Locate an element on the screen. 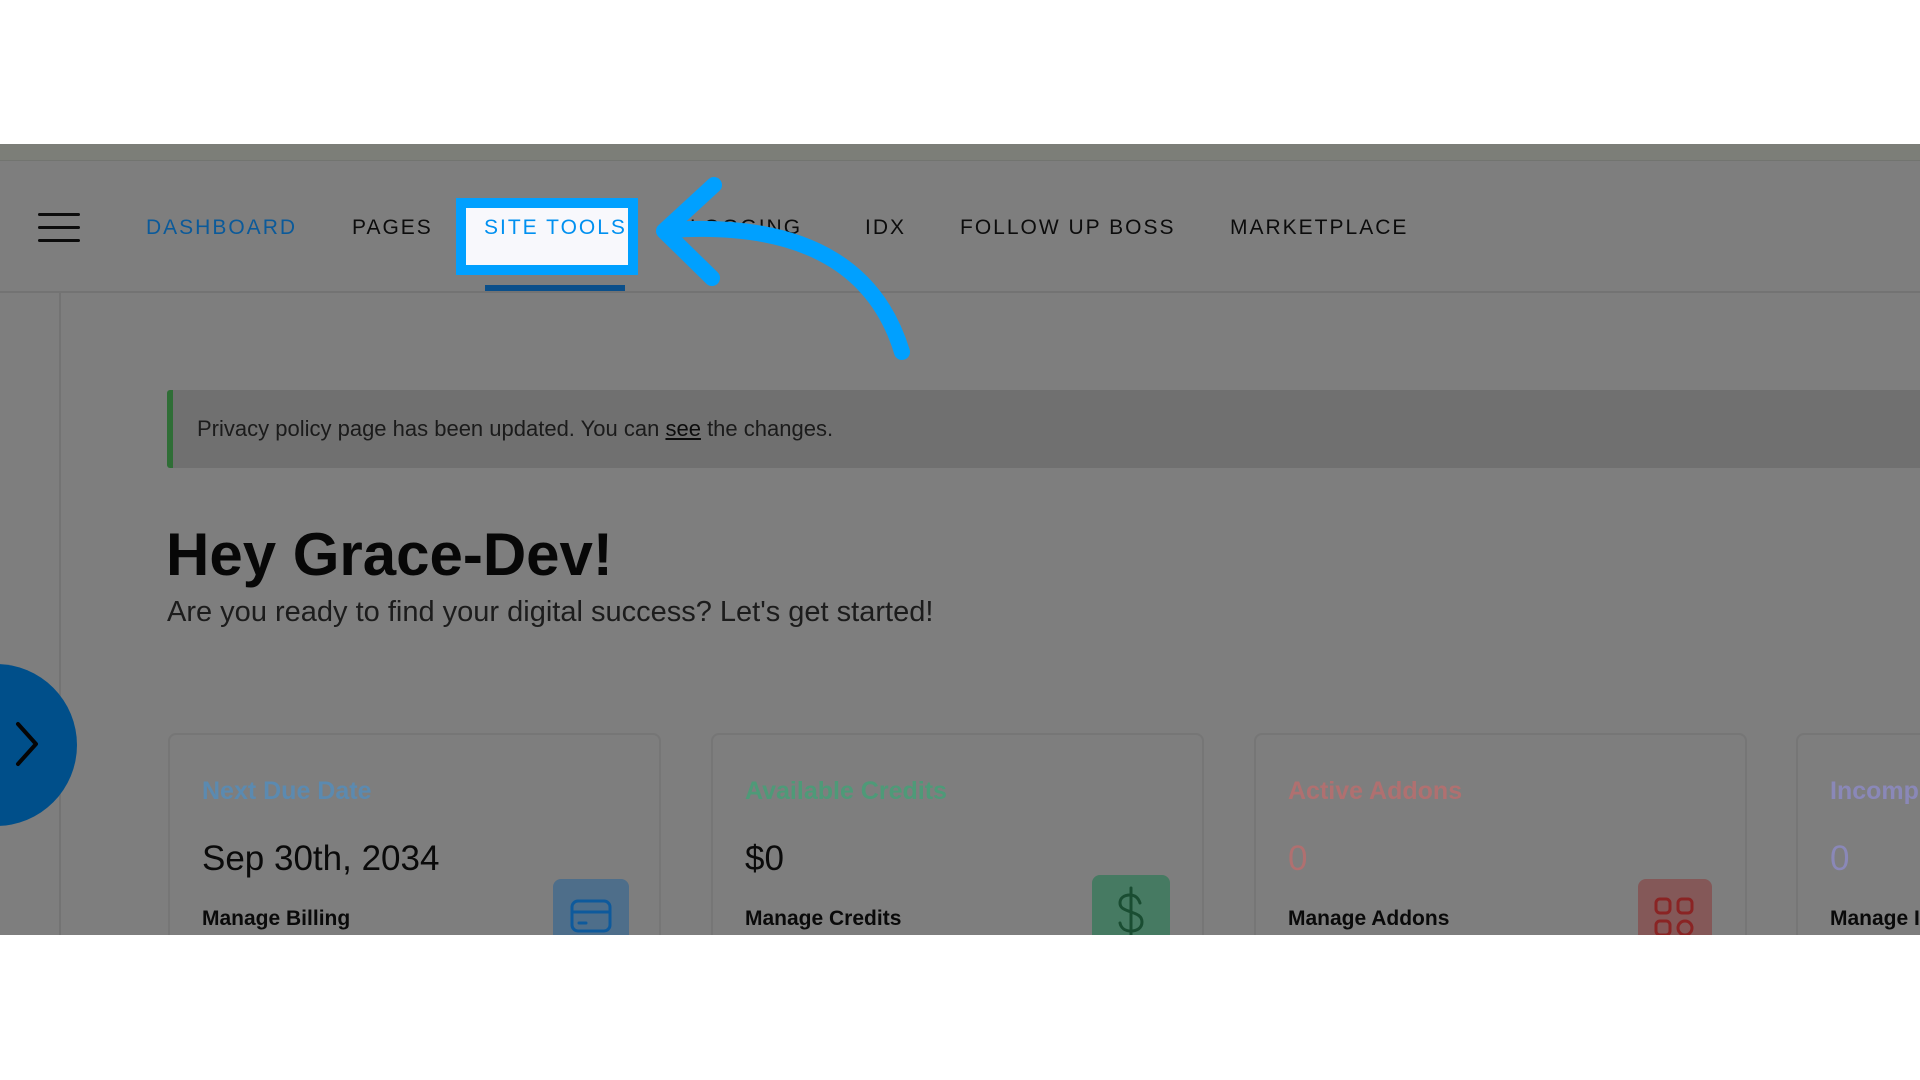 The image size is (1920, 1080). manage-billing-link: Manage Billing is located at coordinates (276, 919).